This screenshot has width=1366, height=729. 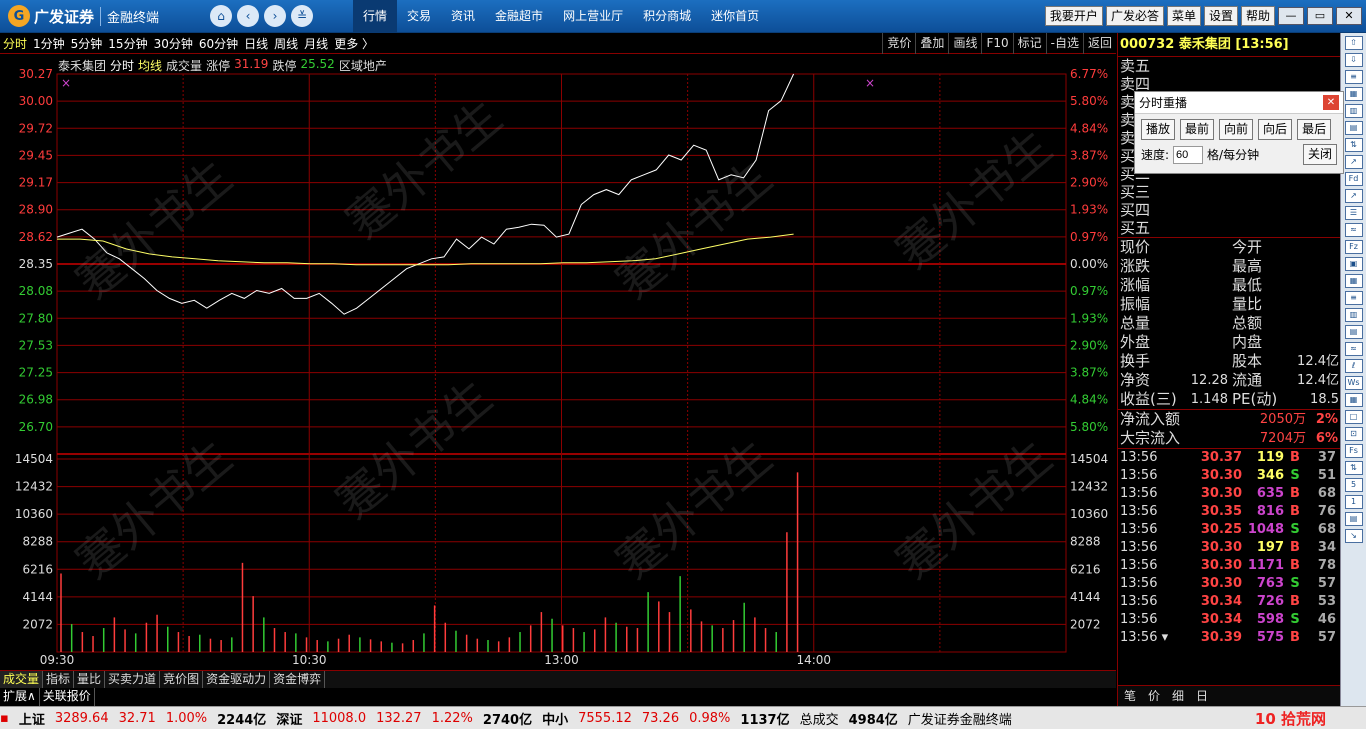 What do you see at coordinates (1089, 514) in the screenshot?
I see `volume-axis-label-right: 10360` at bounding box center [1089, 514].